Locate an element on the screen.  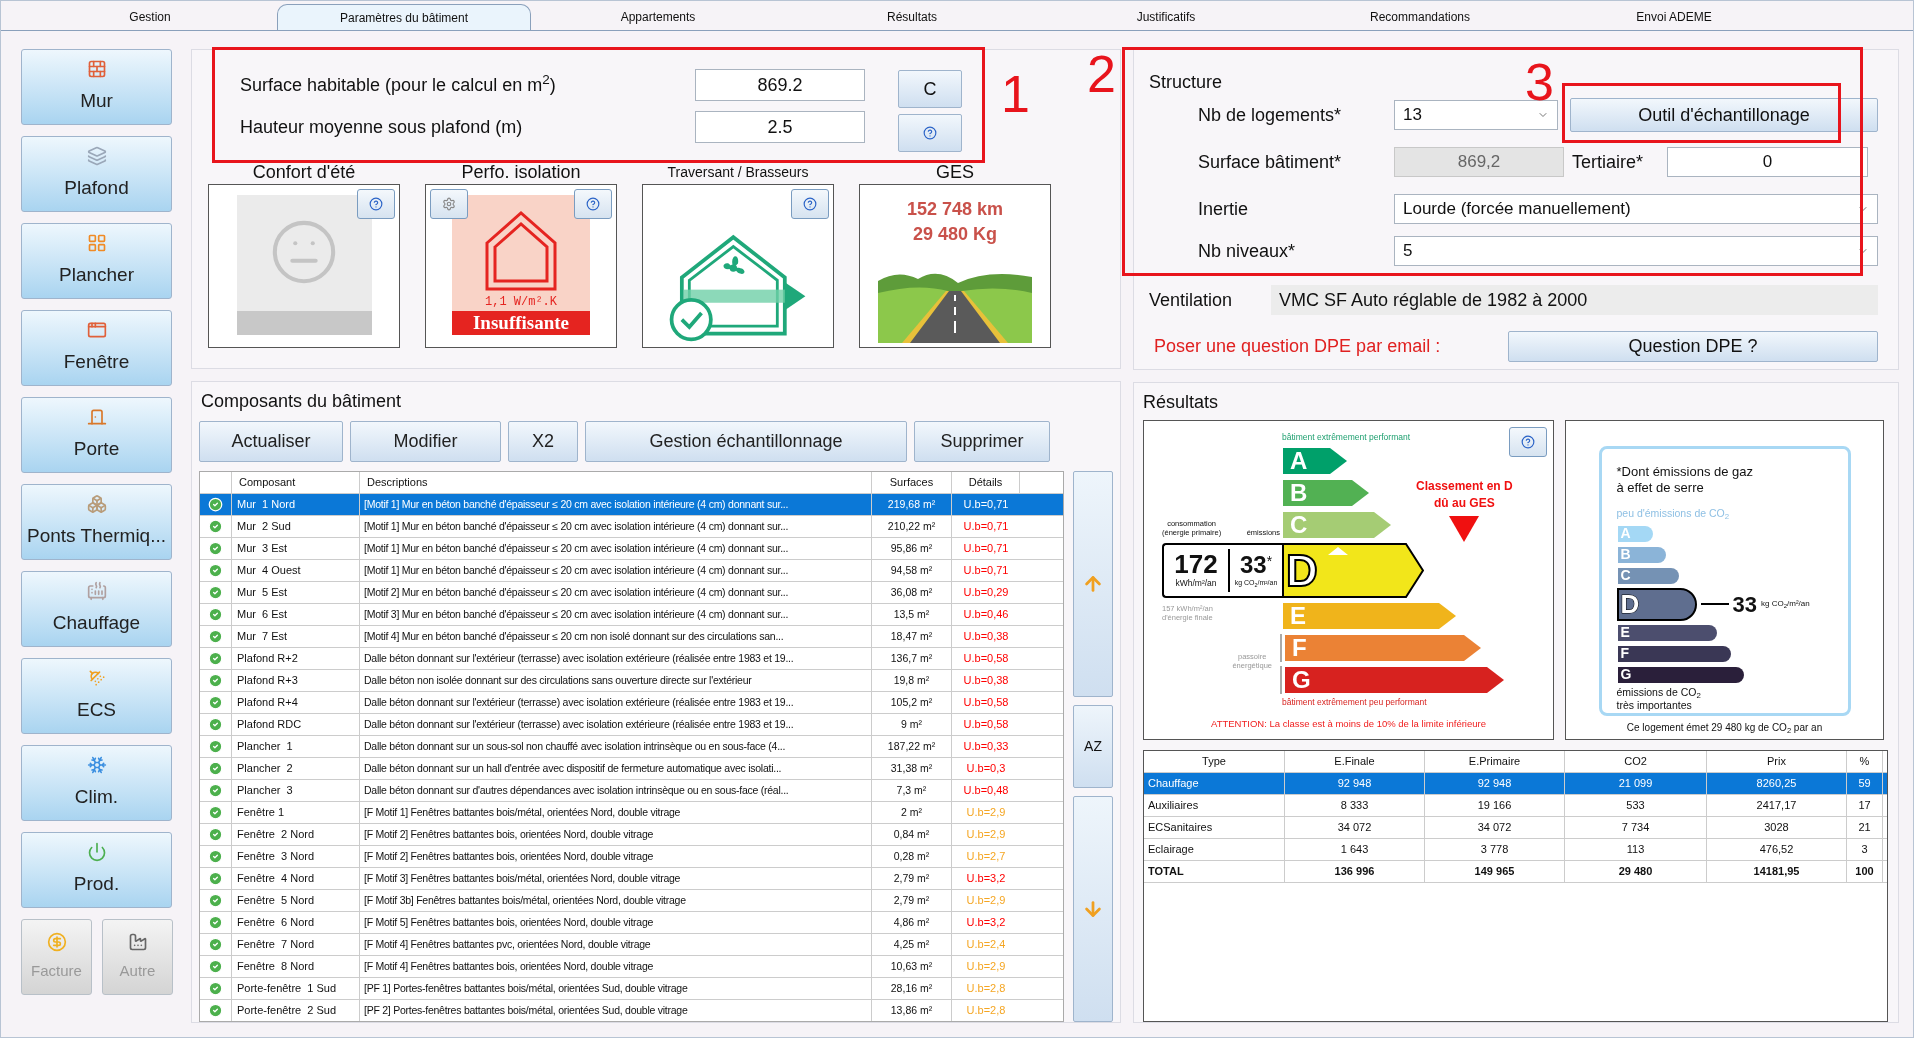
table-row: Mur 6 Est [Motif 3] Mur en béton banché d'épaisseur ≤ 20 cm avec isolation intérieure (4 cm) donnant sur... 13,5 m² U.b=0,46 is located at coordinates (631, 615).